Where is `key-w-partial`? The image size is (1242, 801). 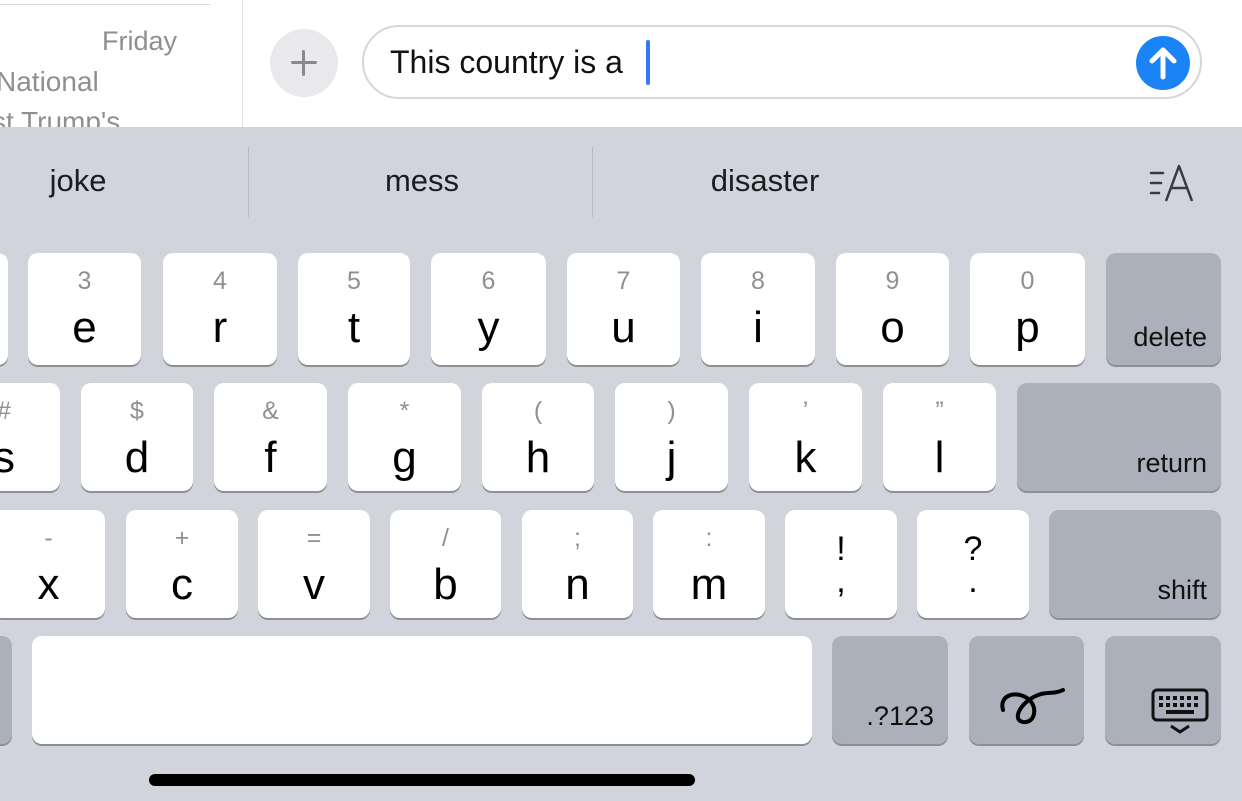 key-w-partial is located at coordinates (4, 309).